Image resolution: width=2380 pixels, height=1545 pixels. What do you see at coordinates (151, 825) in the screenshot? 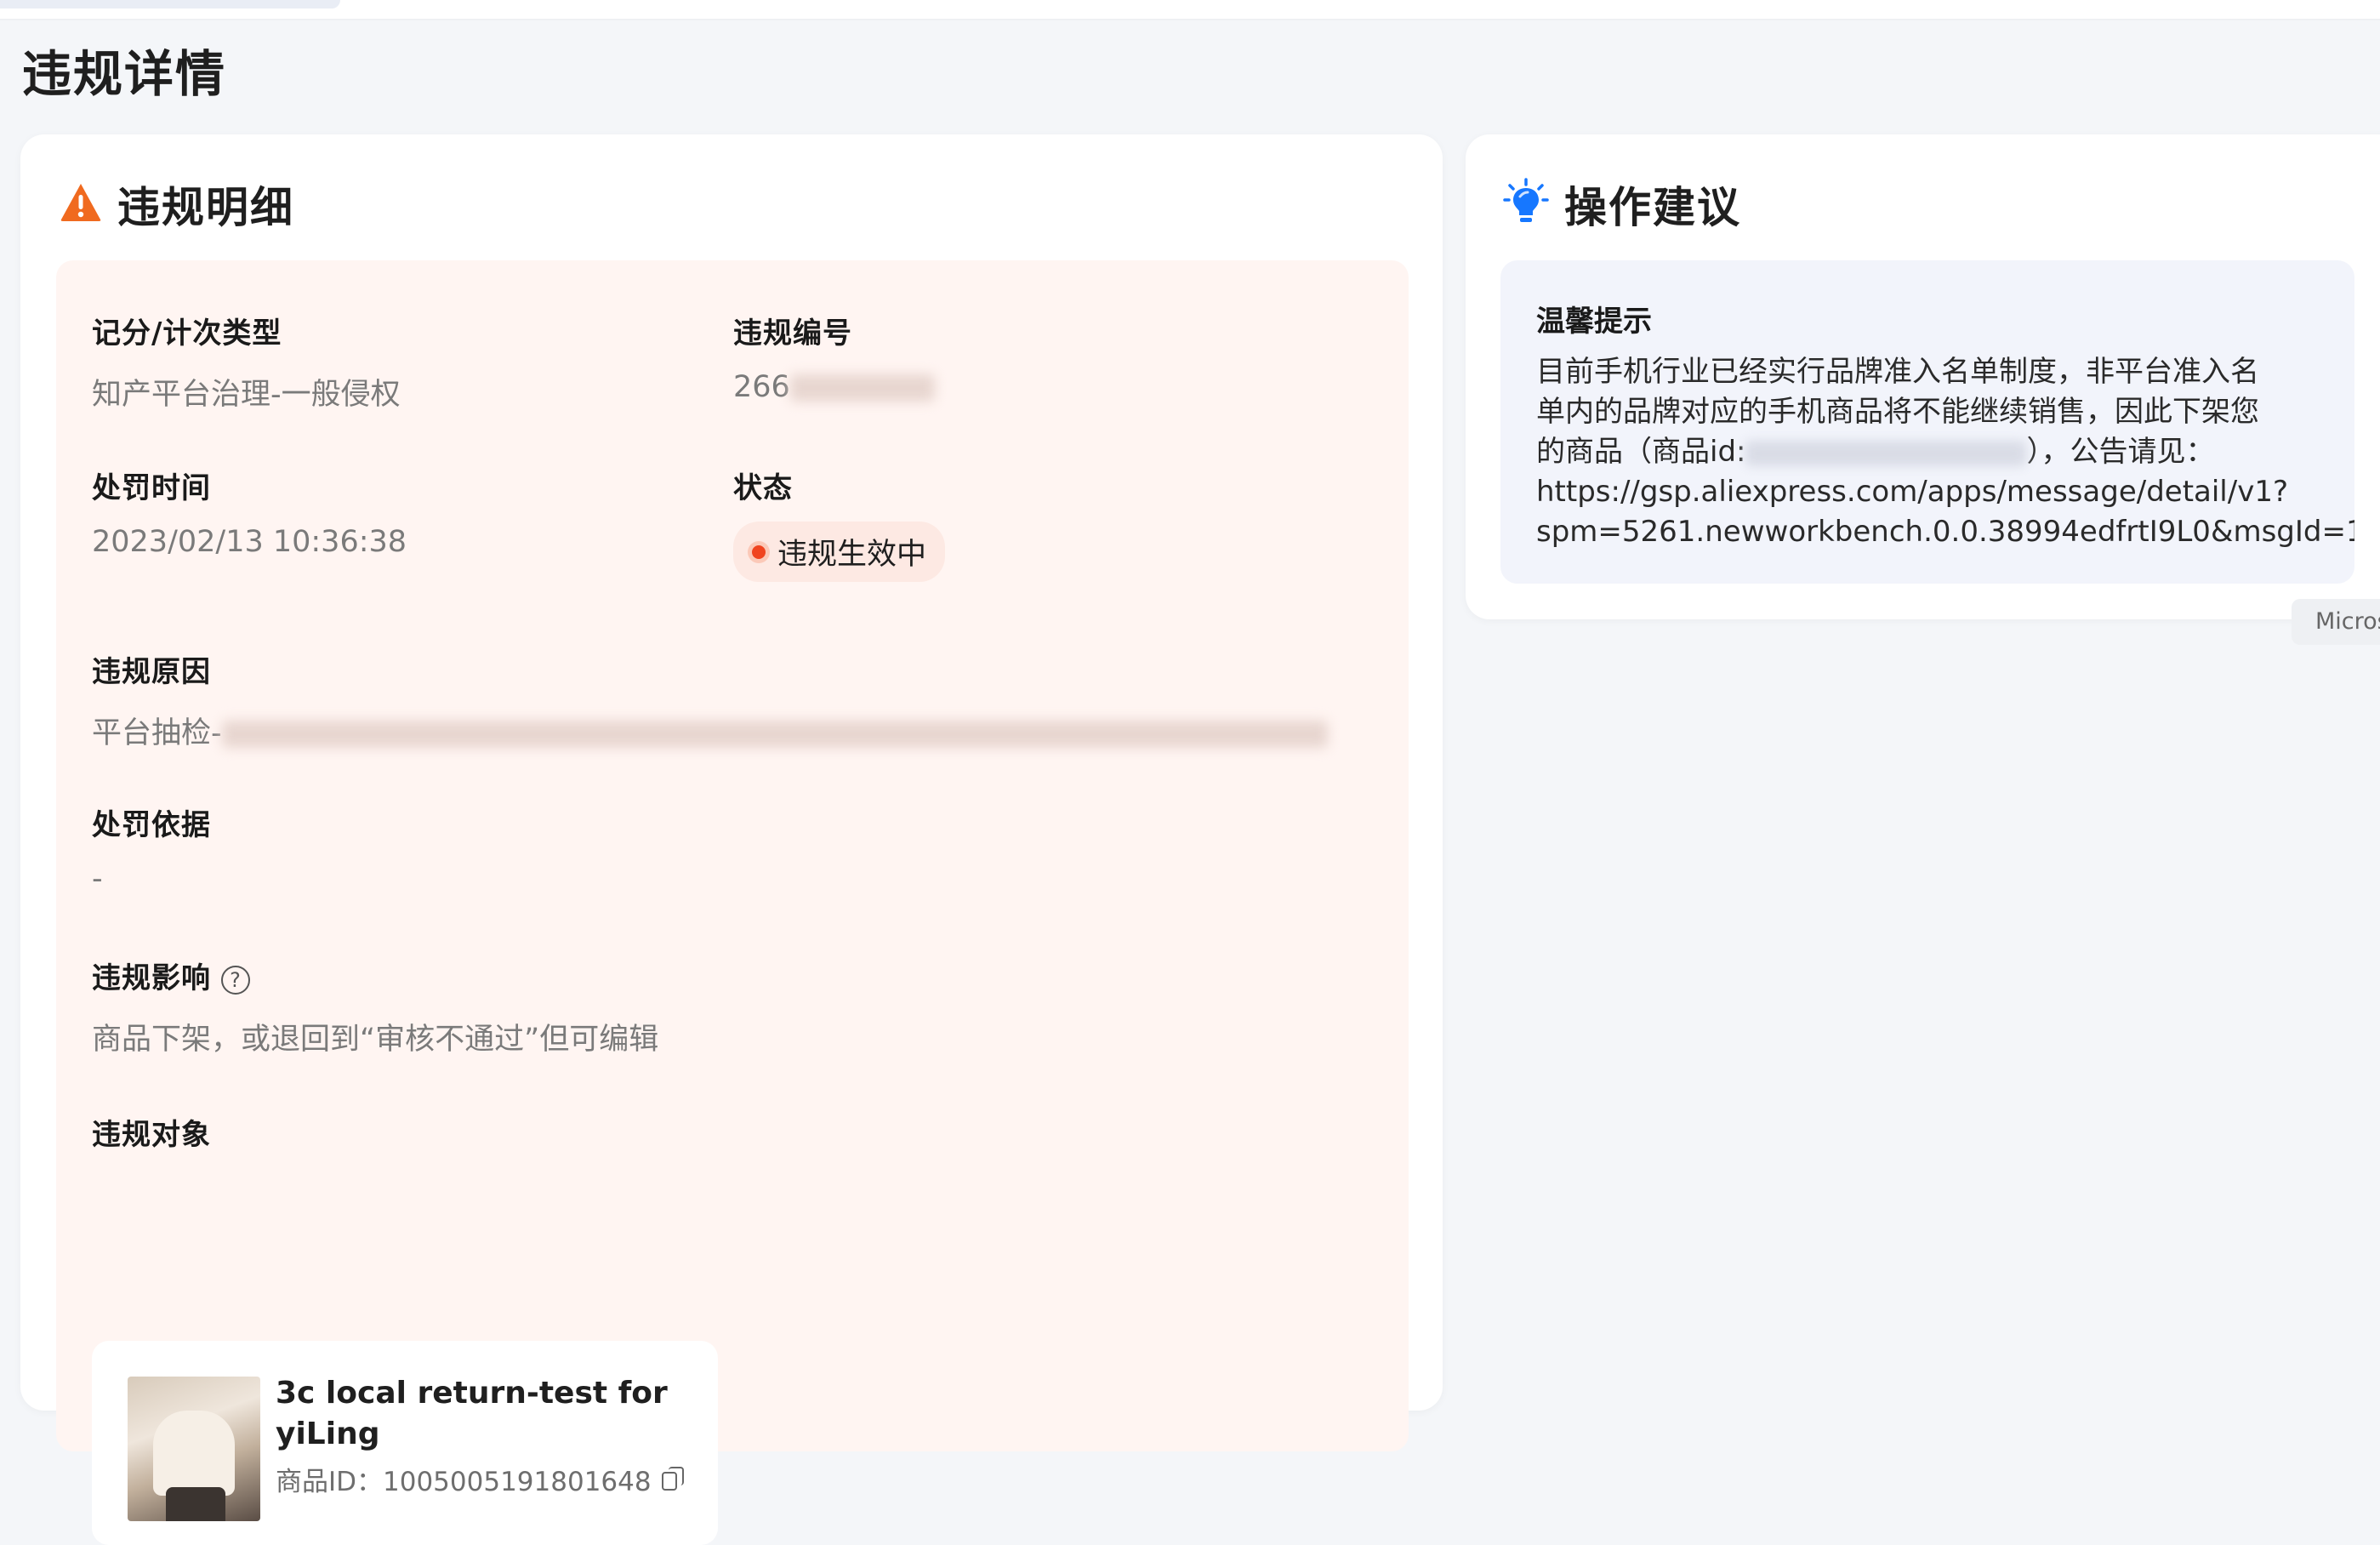
I see `basis-label: 处罚依据` at bounding box center [151, 825].